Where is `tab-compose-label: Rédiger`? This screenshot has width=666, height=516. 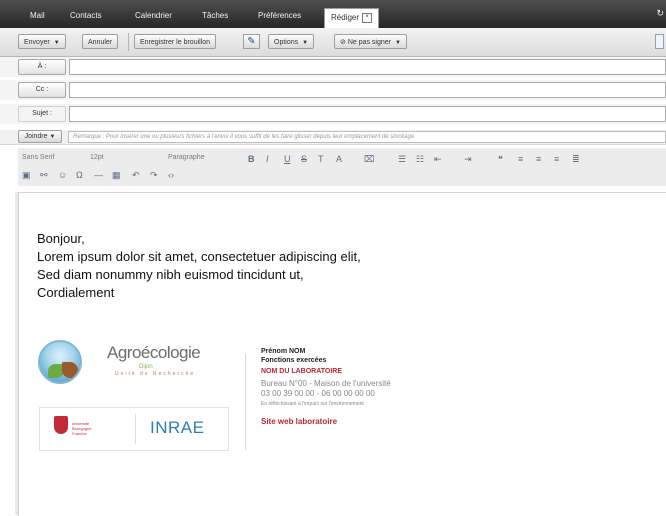
tab-compose-label: Rédiger is located at coordinates (345, 17).